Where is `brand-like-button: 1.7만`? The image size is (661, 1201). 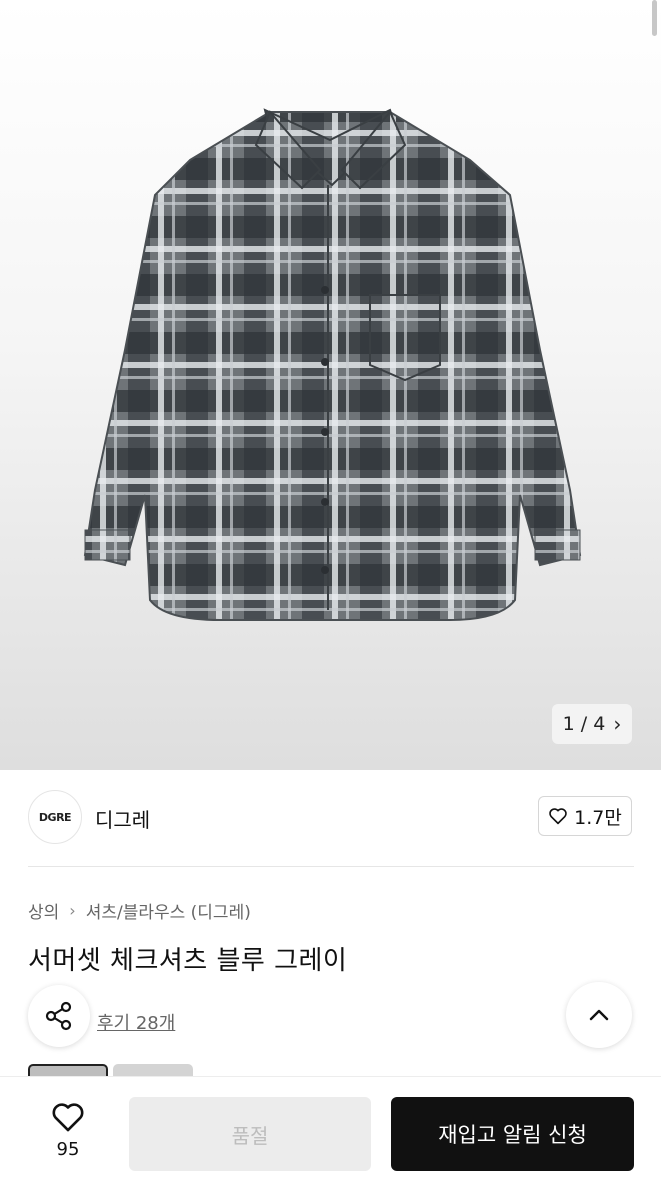
brand-like-button: 1.7만 is located at coordinates (585, 816).